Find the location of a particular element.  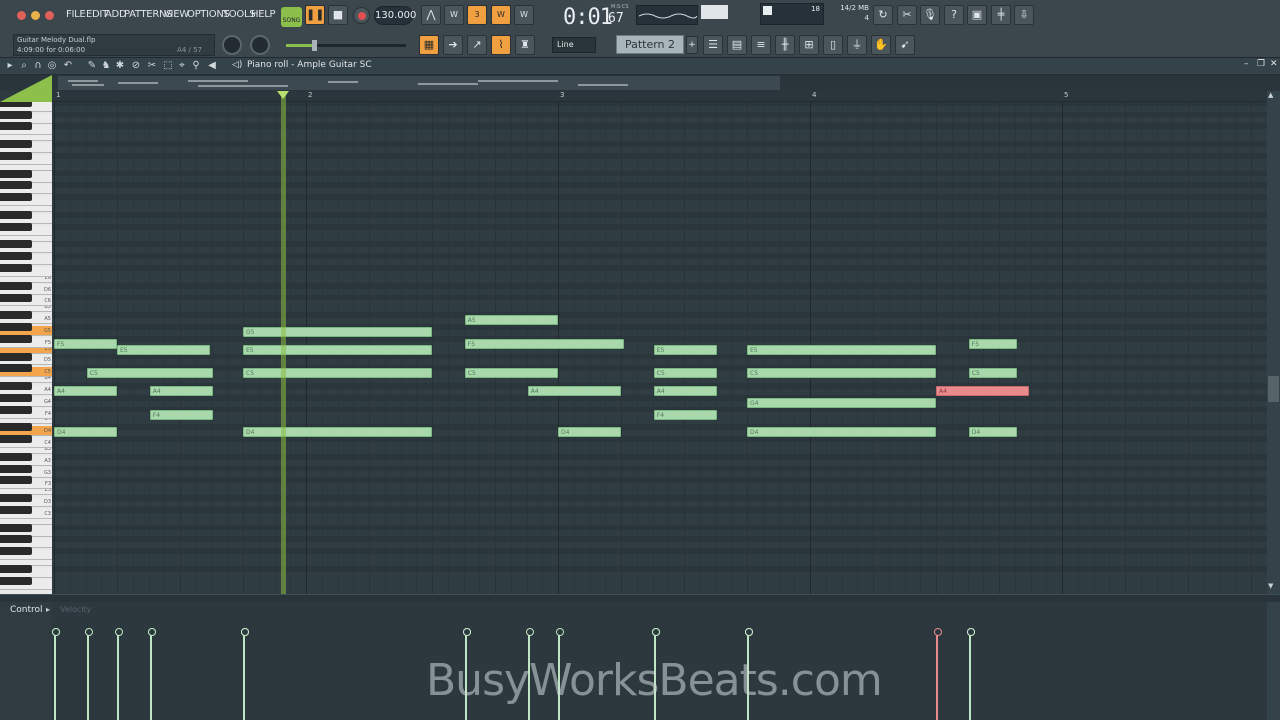

menu-arrow-icon: ▸ is located at coordinates (10, 66).